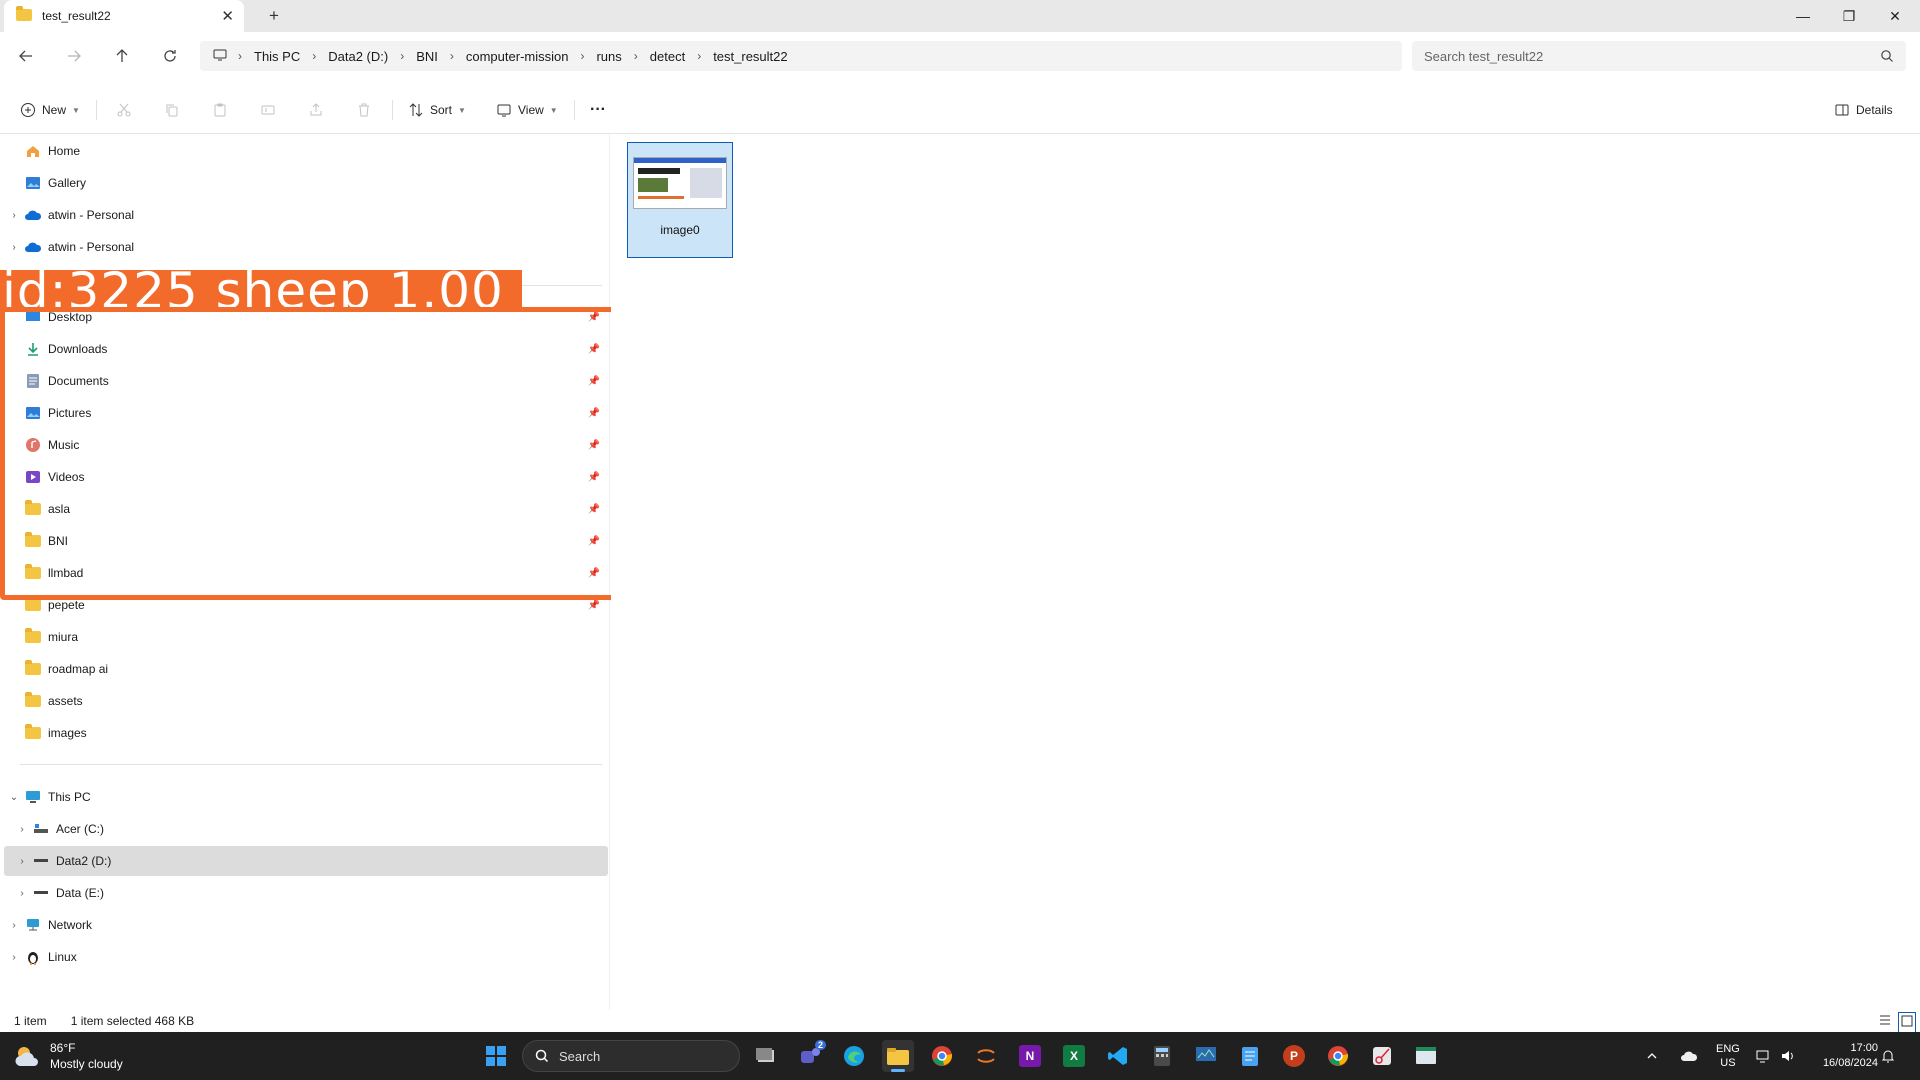 This screenshot has height=1080, width=1920. What do you see at coordinates (306, 477) in the screenshot?
I see `sidebar-item-videos: Videos 📌` at bounding box center [306, 477].